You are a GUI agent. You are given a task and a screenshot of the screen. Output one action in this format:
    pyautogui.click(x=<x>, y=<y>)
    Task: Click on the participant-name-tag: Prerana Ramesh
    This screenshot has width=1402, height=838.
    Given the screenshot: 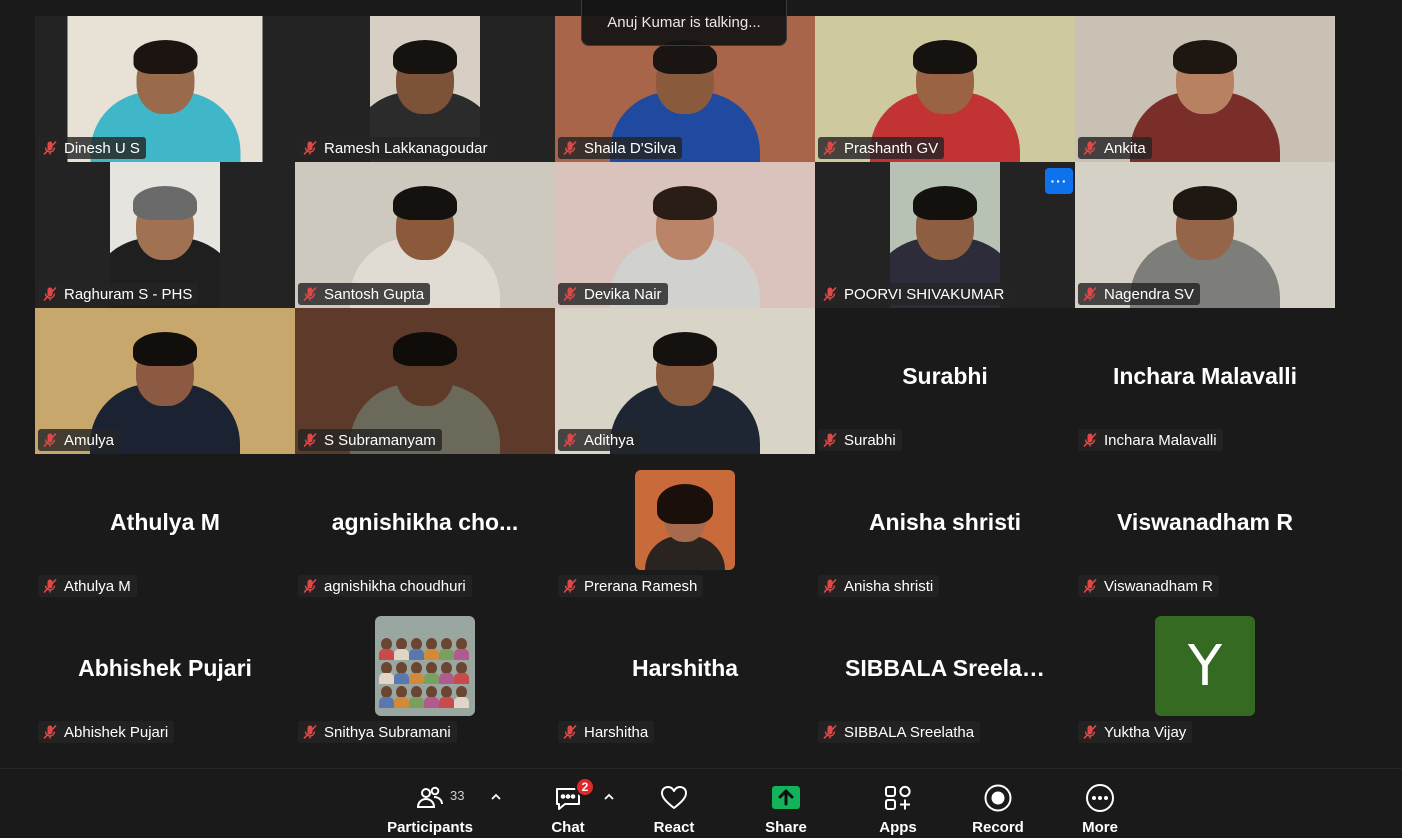 What is the action you would take?
    pyautogui.click(x=631, y=586)
    